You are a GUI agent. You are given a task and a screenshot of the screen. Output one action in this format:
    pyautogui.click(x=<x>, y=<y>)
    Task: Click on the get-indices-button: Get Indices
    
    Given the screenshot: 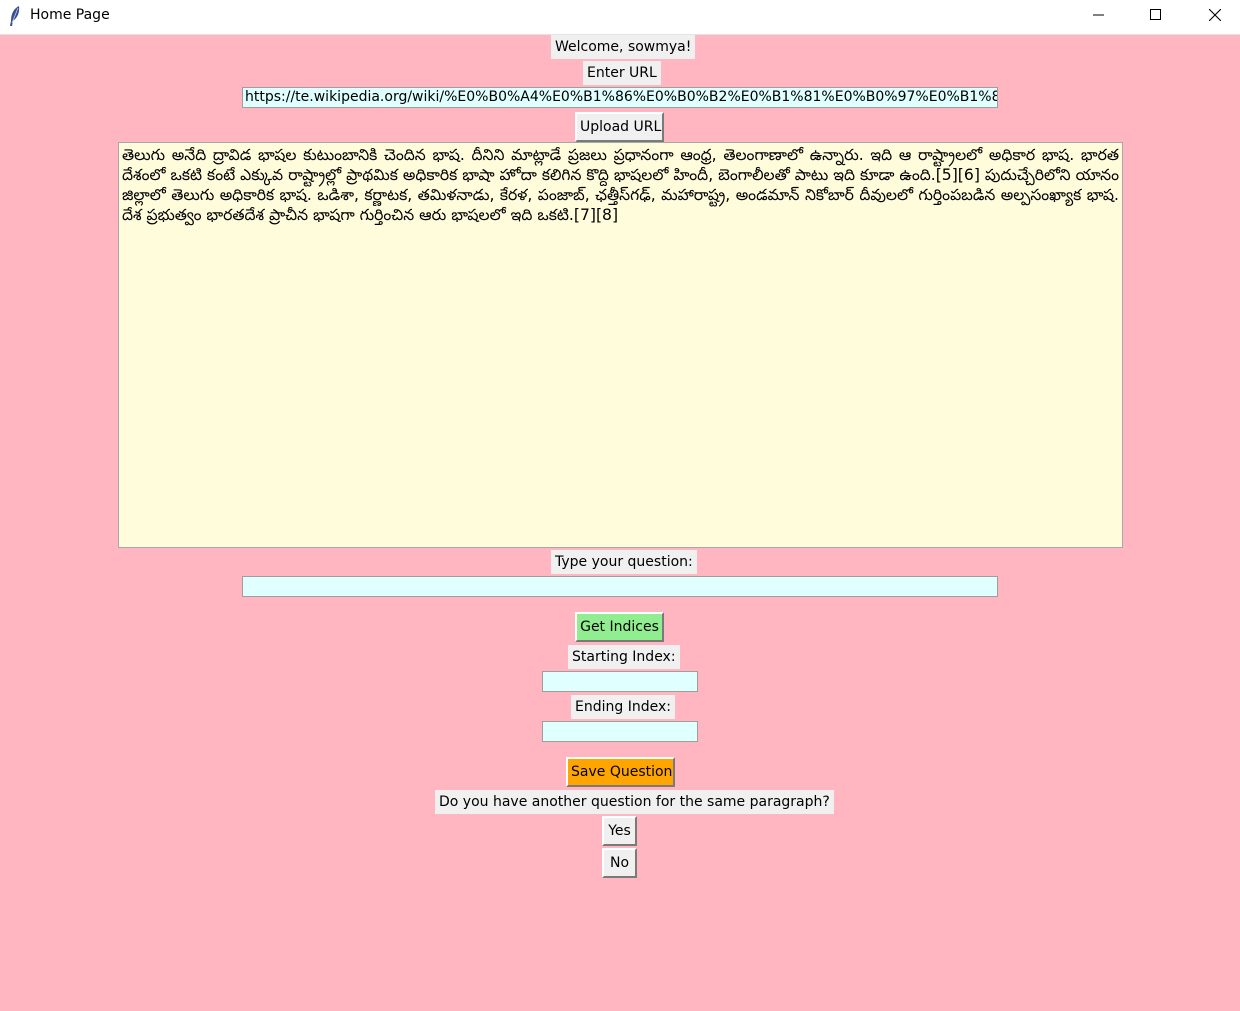 What is the action you would take?
    pyautogui.click(x=619, y=627)
    